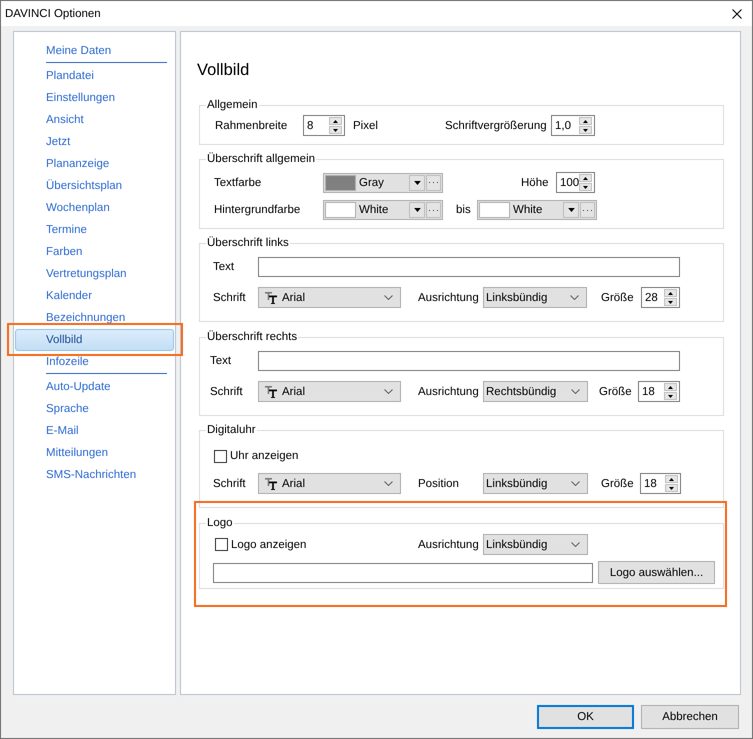 The width and height of the screenshot is (753, 739). Describe the element at coordinates (94, 453) in the screenshot. I see `sidebar-item: Mitteilungen` at that location.